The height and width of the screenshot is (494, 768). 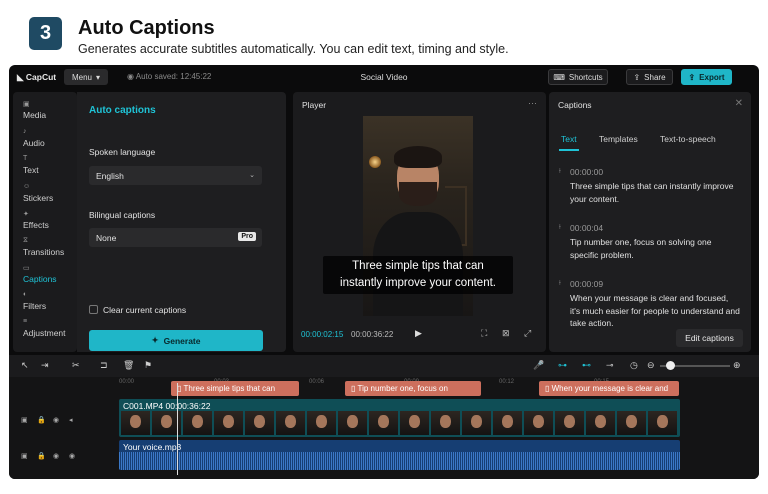 I want to click on zoom-slider-handle, so click(x=670, y=365).